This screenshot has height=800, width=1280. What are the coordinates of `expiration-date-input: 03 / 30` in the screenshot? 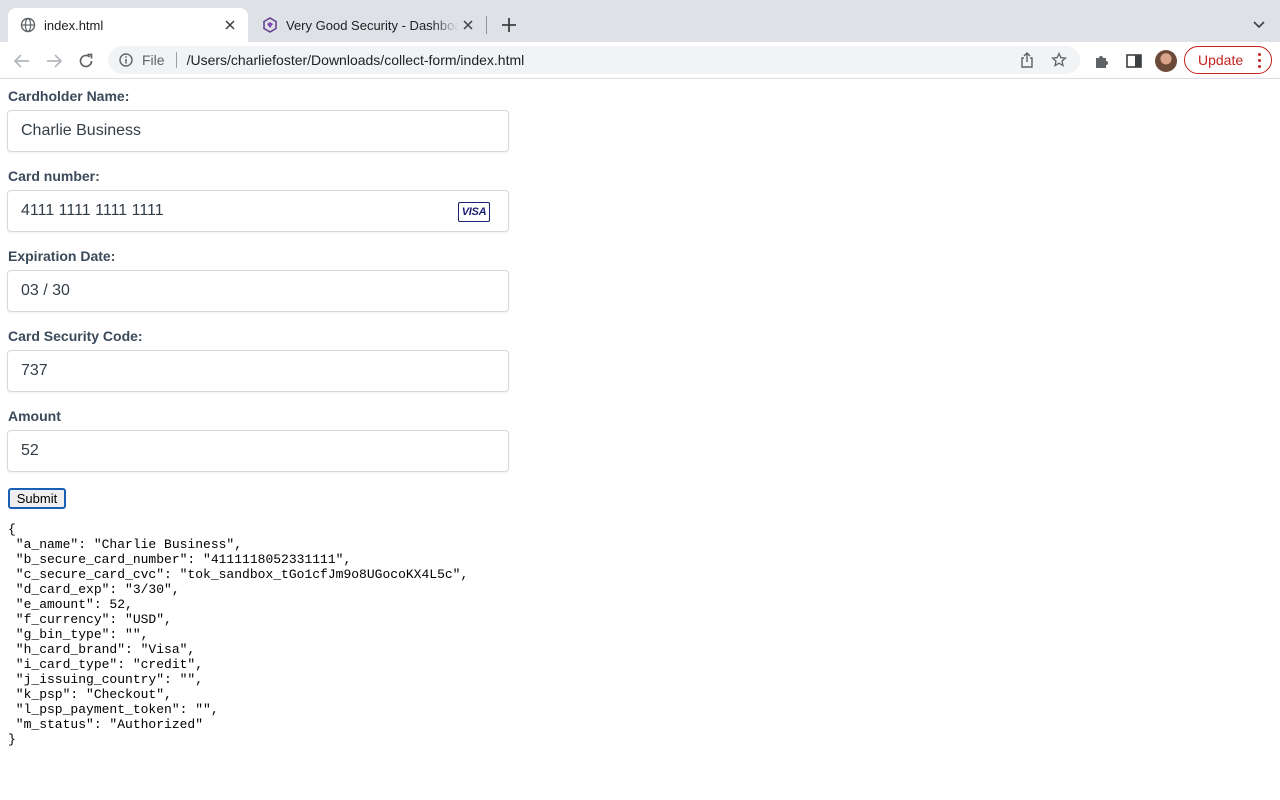 It's located at (258, 291).